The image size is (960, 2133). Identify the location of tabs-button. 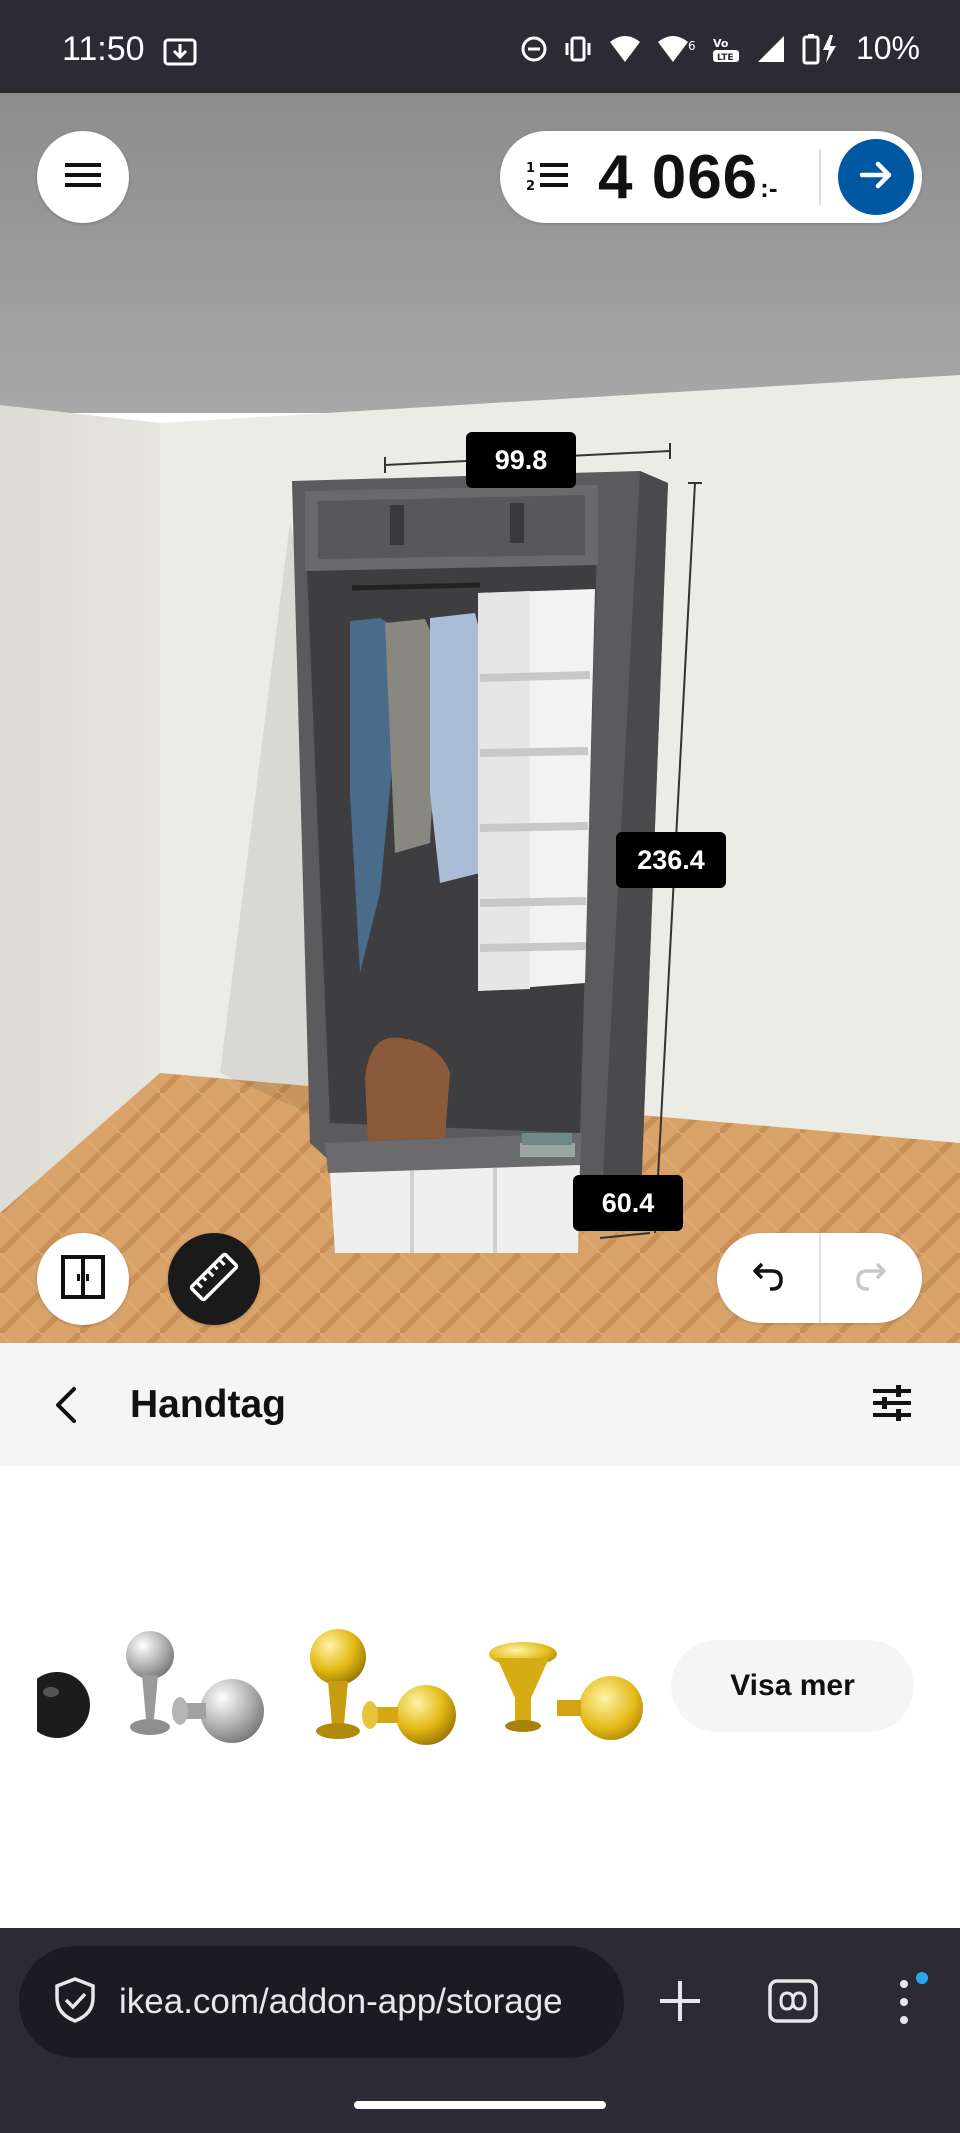
(793, 2001).